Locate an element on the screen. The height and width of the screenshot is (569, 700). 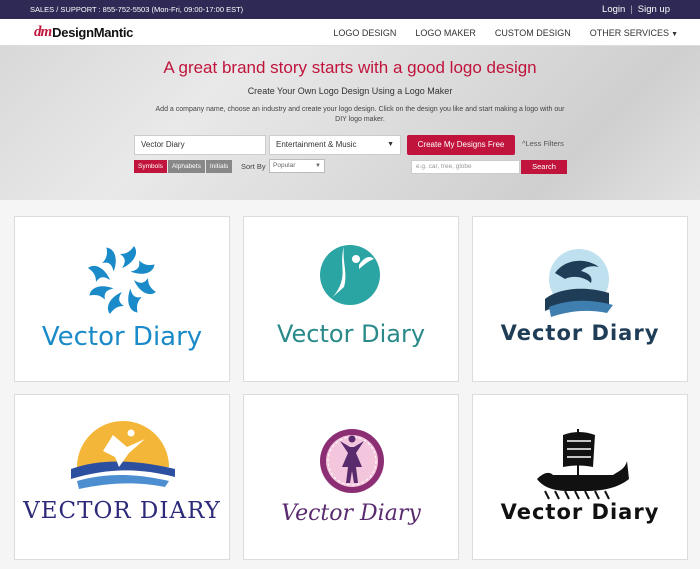
dolphin-wave-icon is located at coordinates (579, 283).